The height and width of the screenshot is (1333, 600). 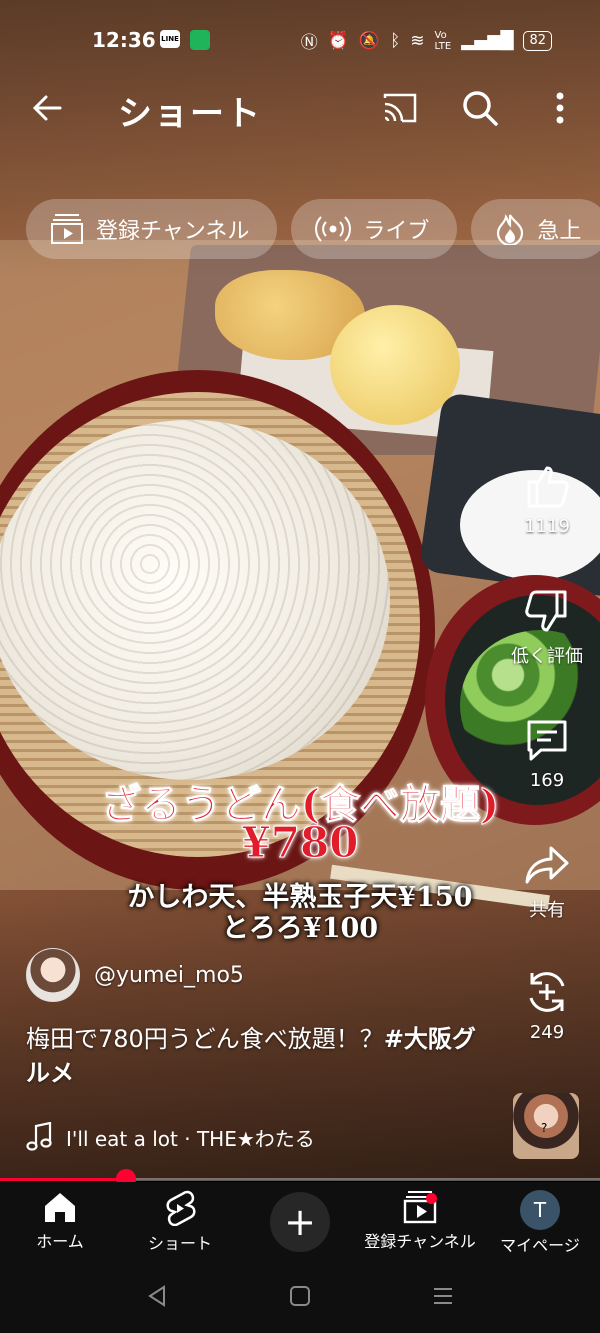 I want to click on new-content-dot, so click(x=431, y=1198).